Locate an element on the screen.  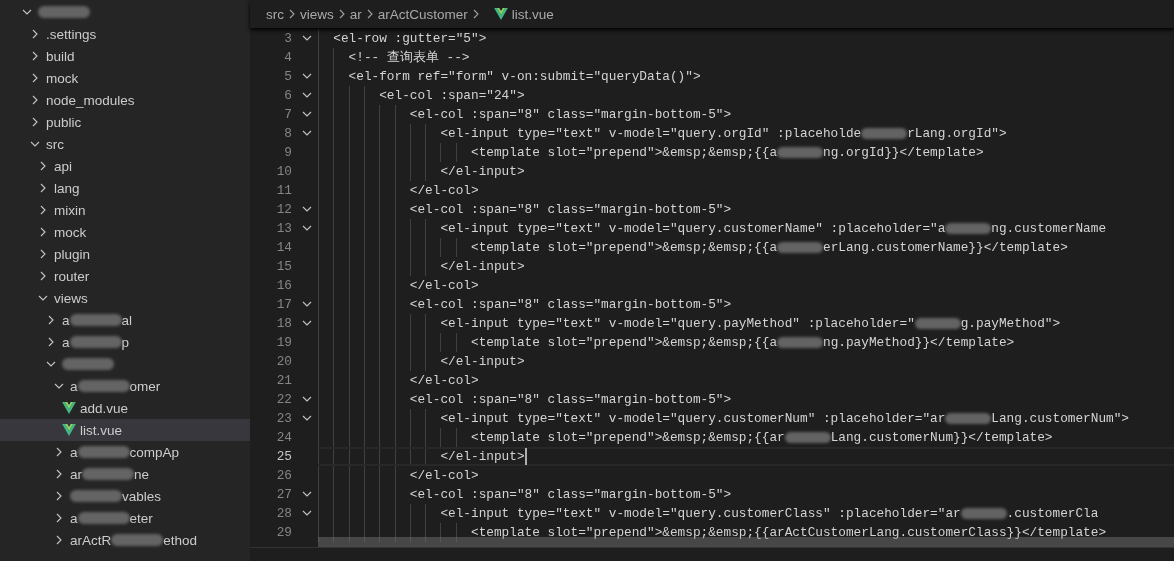
tree-item-label: build is located at coordinates (60, 56).